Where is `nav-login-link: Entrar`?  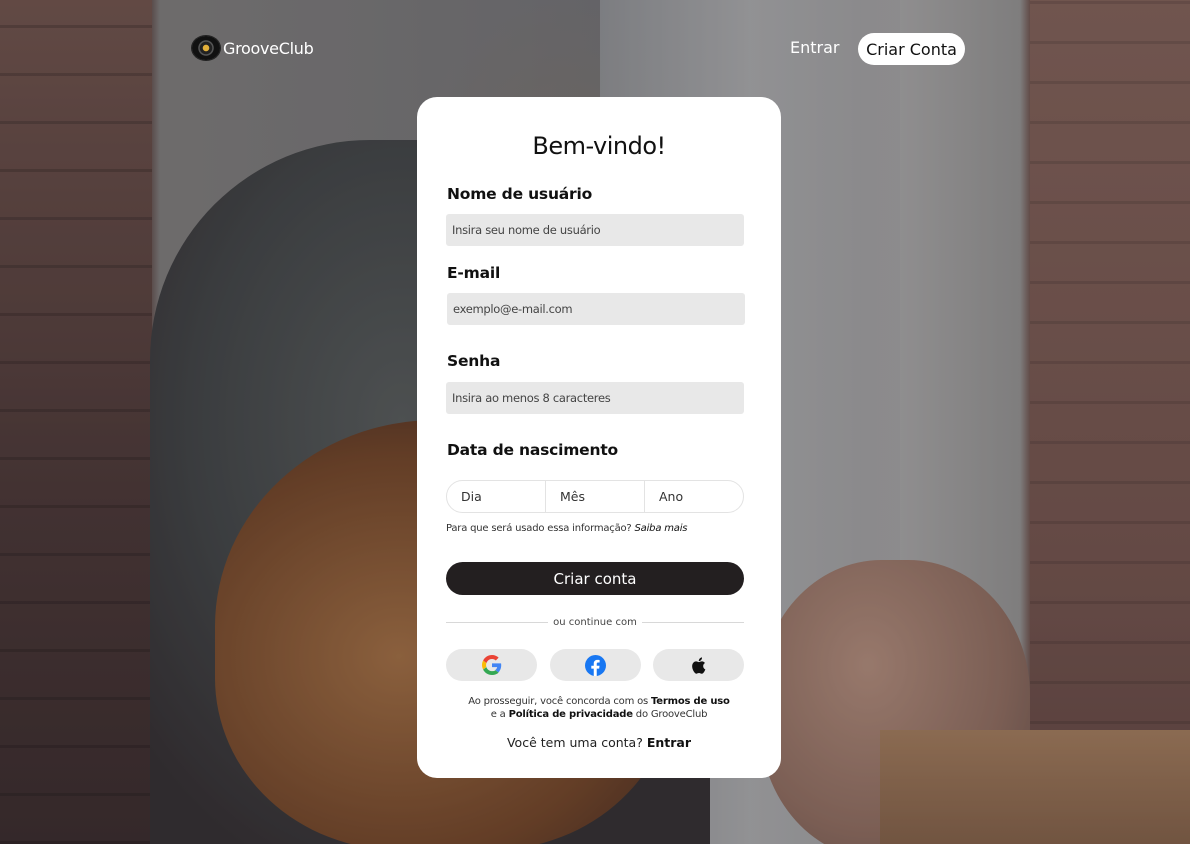
nav-login-link: Entrar is located at coordinates (814, 47).